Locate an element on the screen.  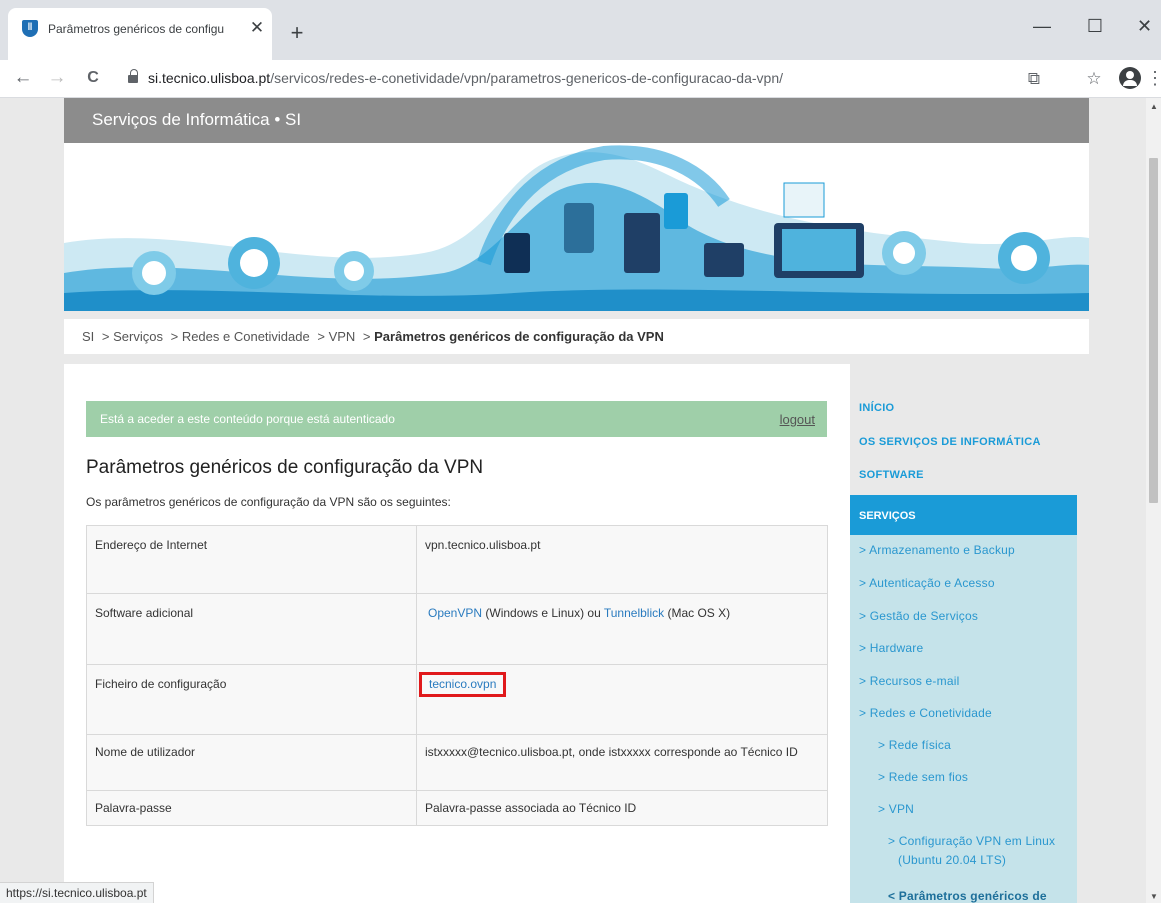
param-key: Nome de utilizador is located at coordinates (251, 762).